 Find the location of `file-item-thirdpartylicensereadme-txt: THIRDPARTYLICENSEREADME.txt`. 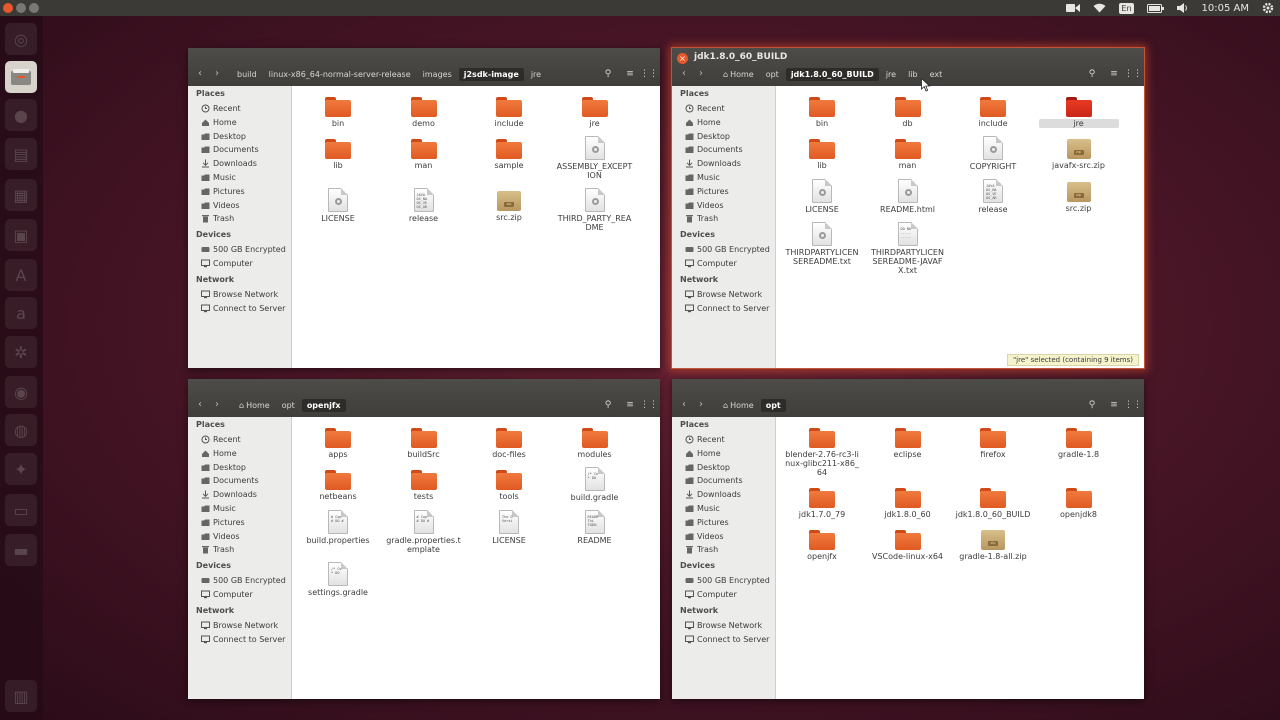

file-item-thirdpartylicensereadme-txt: THIRDPARTYLICENSEREADME.txt is located at coordinates (822, 244).